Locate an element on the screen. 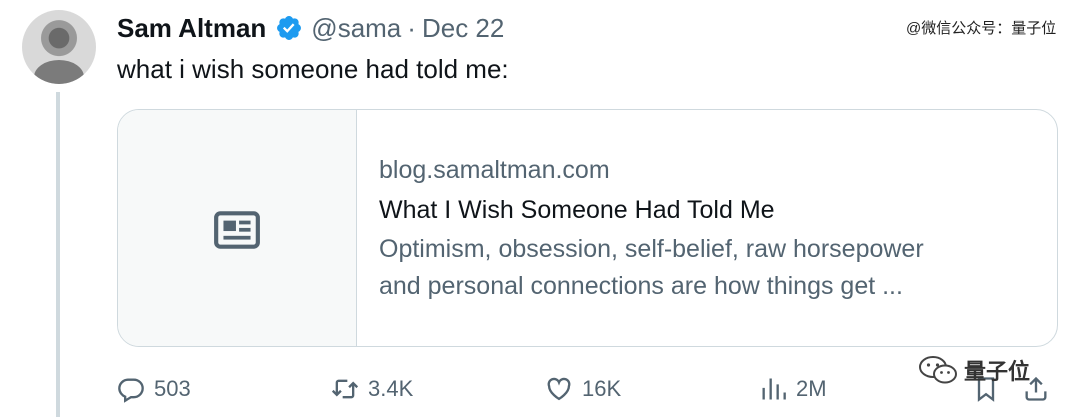 The height and width of the screenshot is (417, 1080). thread-line is located at coordinates (58, 254).